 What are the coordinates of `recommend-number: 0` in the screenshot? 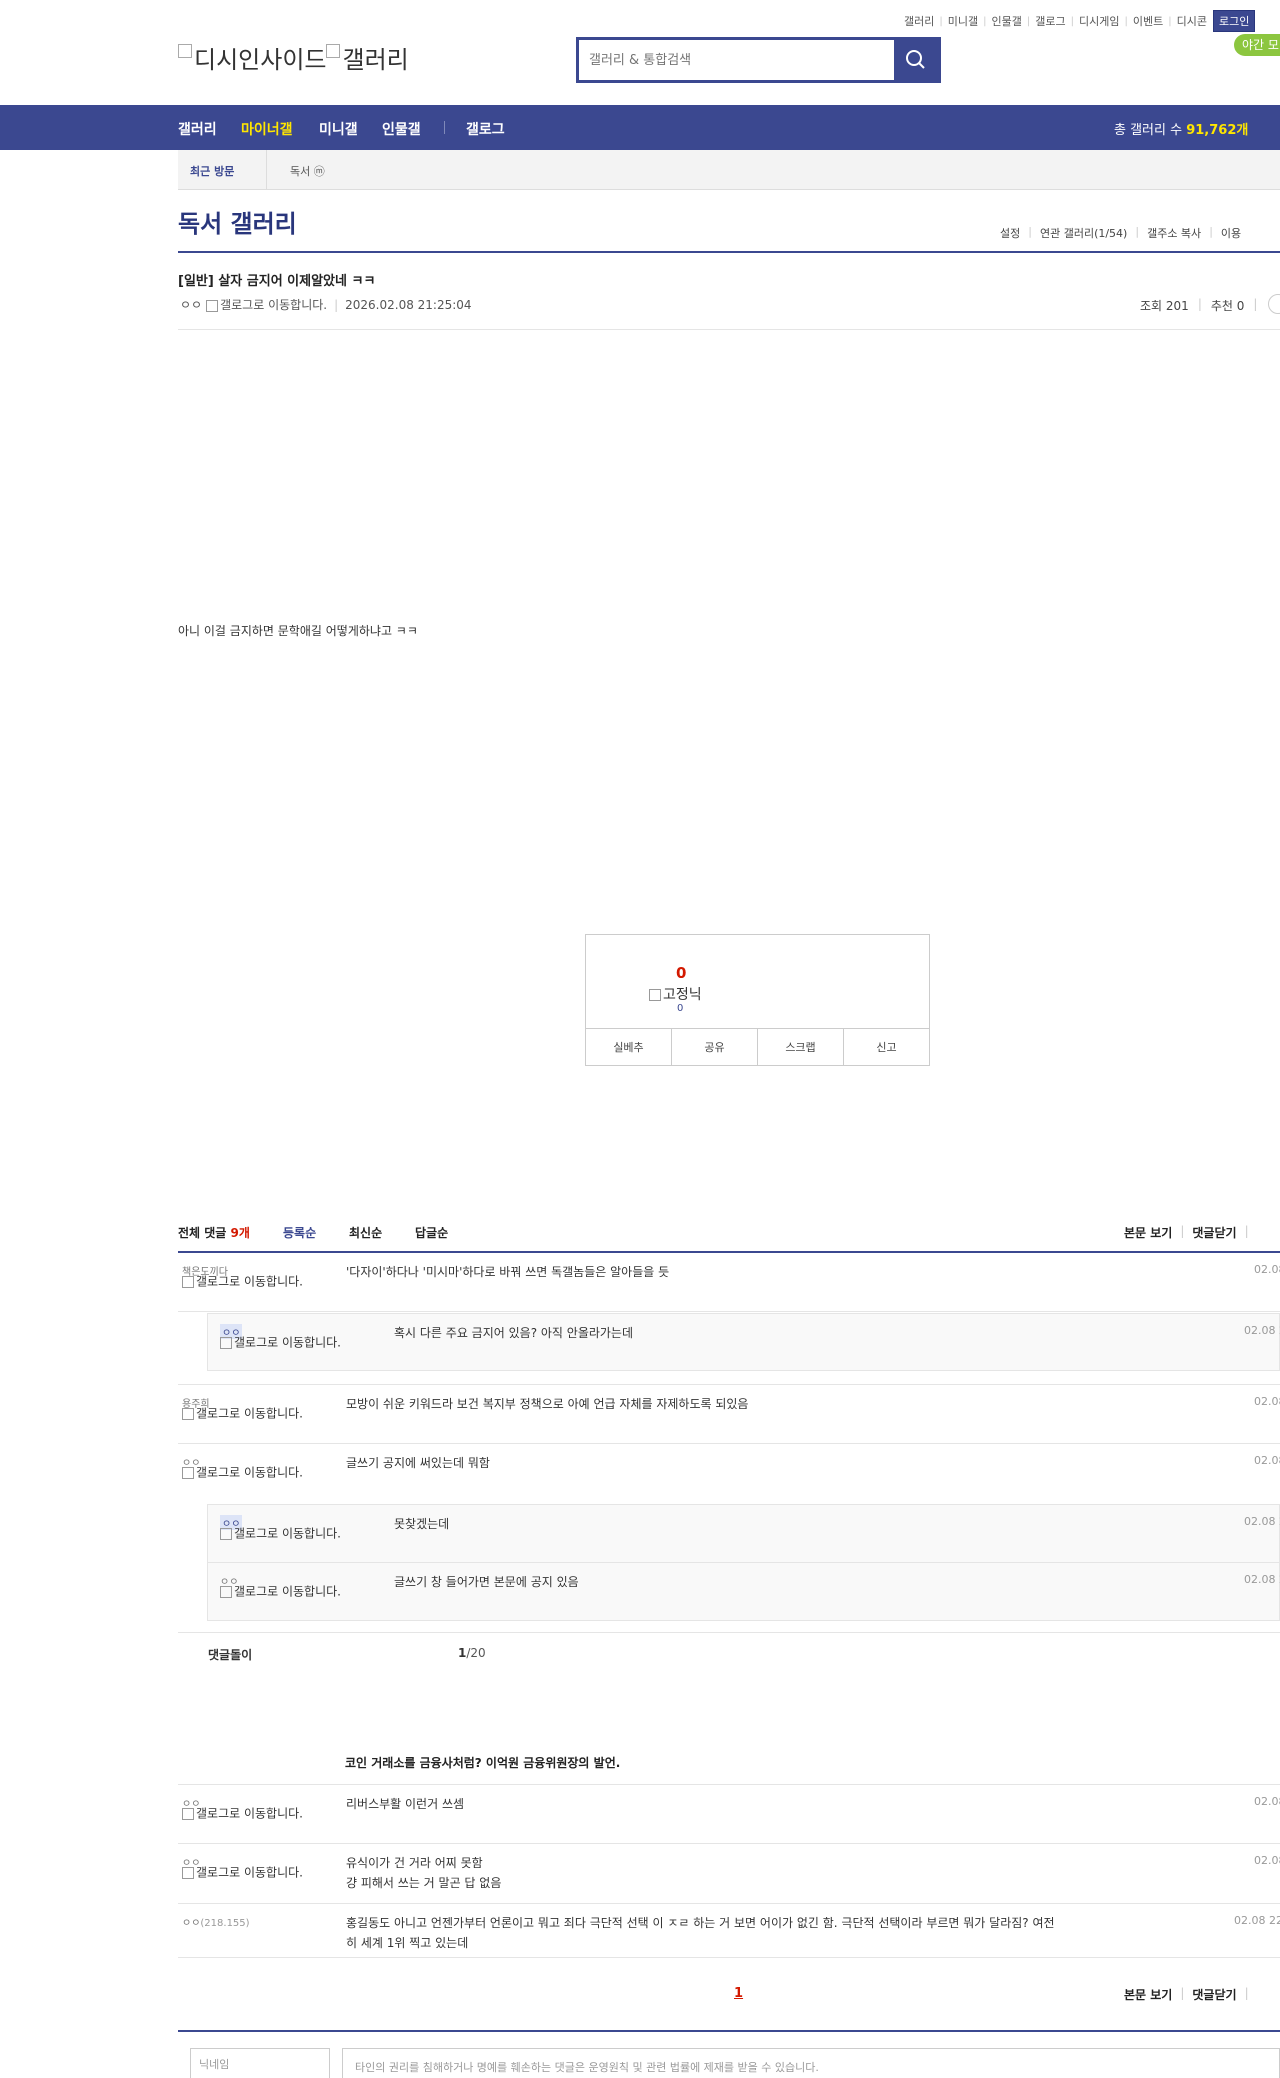 It's located at (681, 973).